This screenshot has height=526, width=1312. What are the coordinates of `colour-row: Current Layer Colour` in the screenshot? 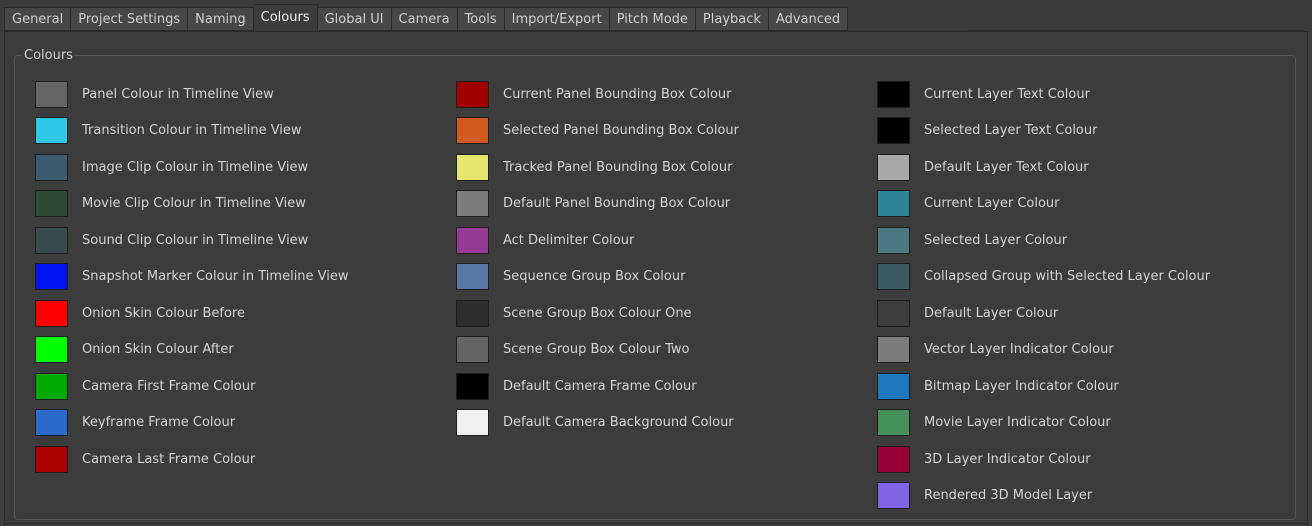 It's located at (1043, 204).